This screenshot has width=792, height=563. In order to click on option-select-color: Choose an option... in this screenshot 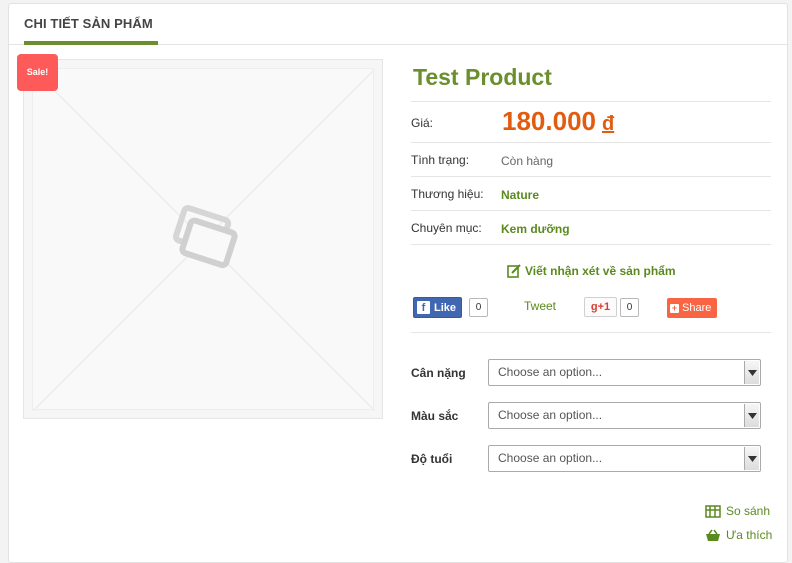, I will do `click(624, 415)`.